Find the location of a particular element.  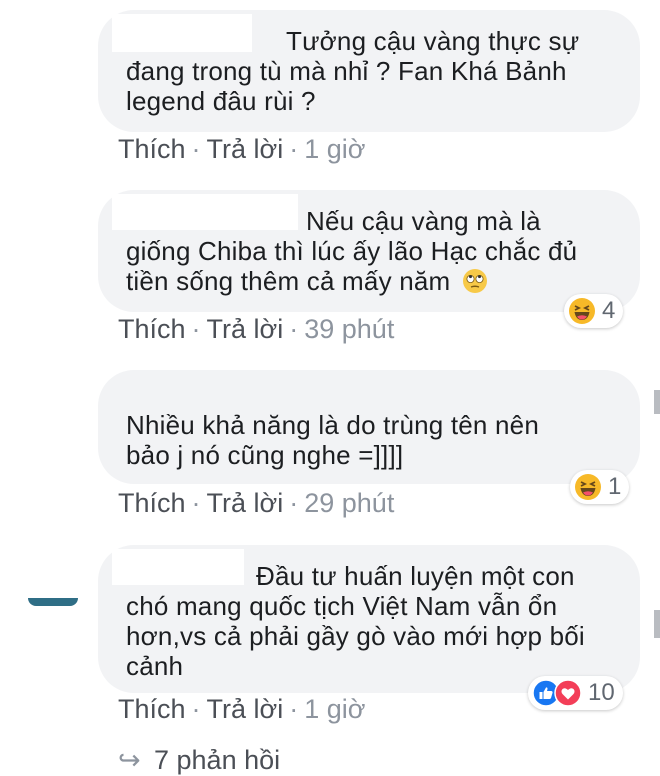

reaction-summary: 10 is located at coordinates (575, 693).